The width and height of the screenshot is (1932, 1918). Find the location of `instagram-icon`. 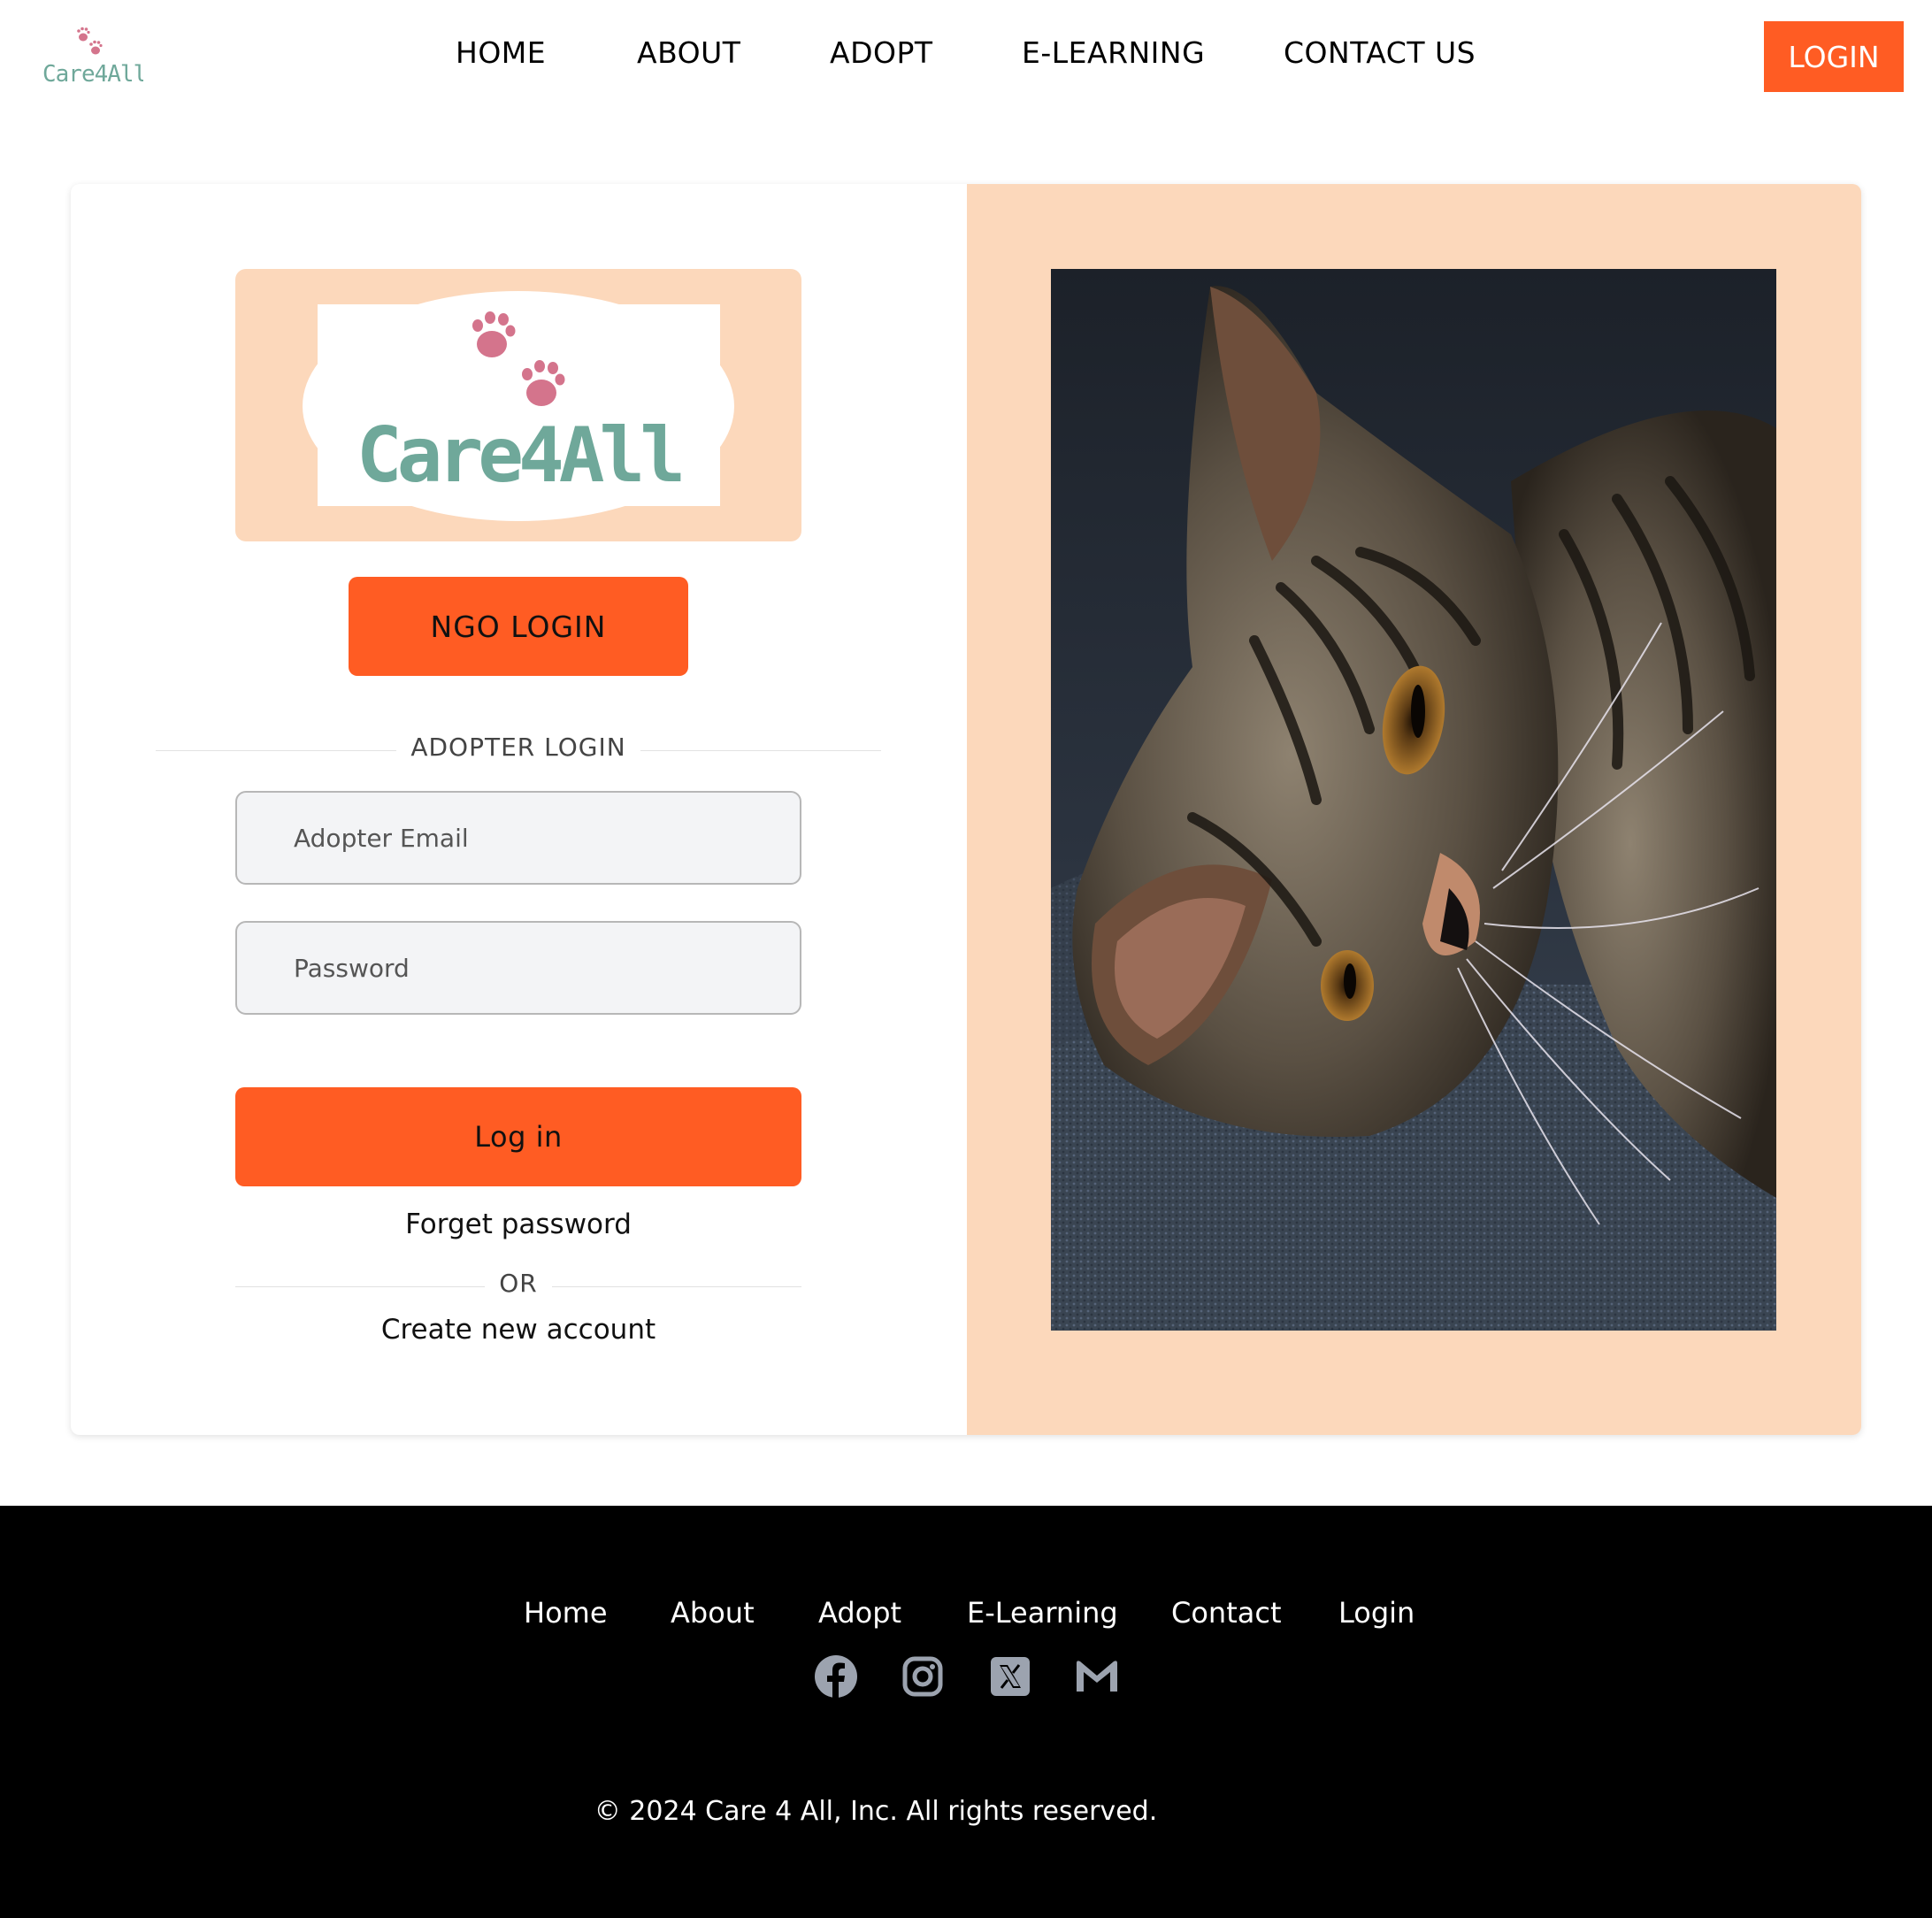

instagram-icon is located at coordinates (923, 1676).